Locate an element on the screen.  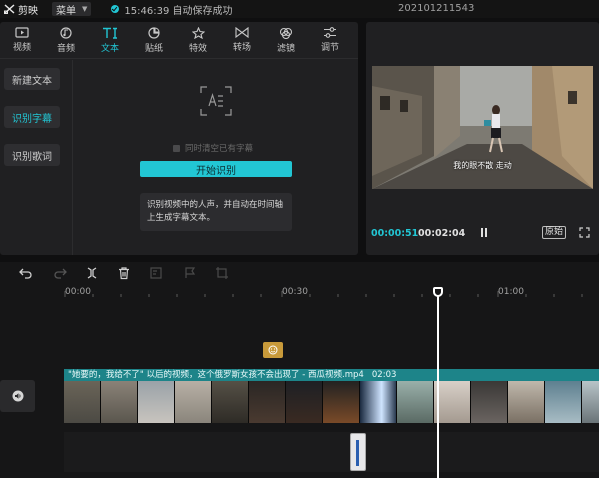
menu-button: 菜单 ▼ is located at coordinates (72, 9).